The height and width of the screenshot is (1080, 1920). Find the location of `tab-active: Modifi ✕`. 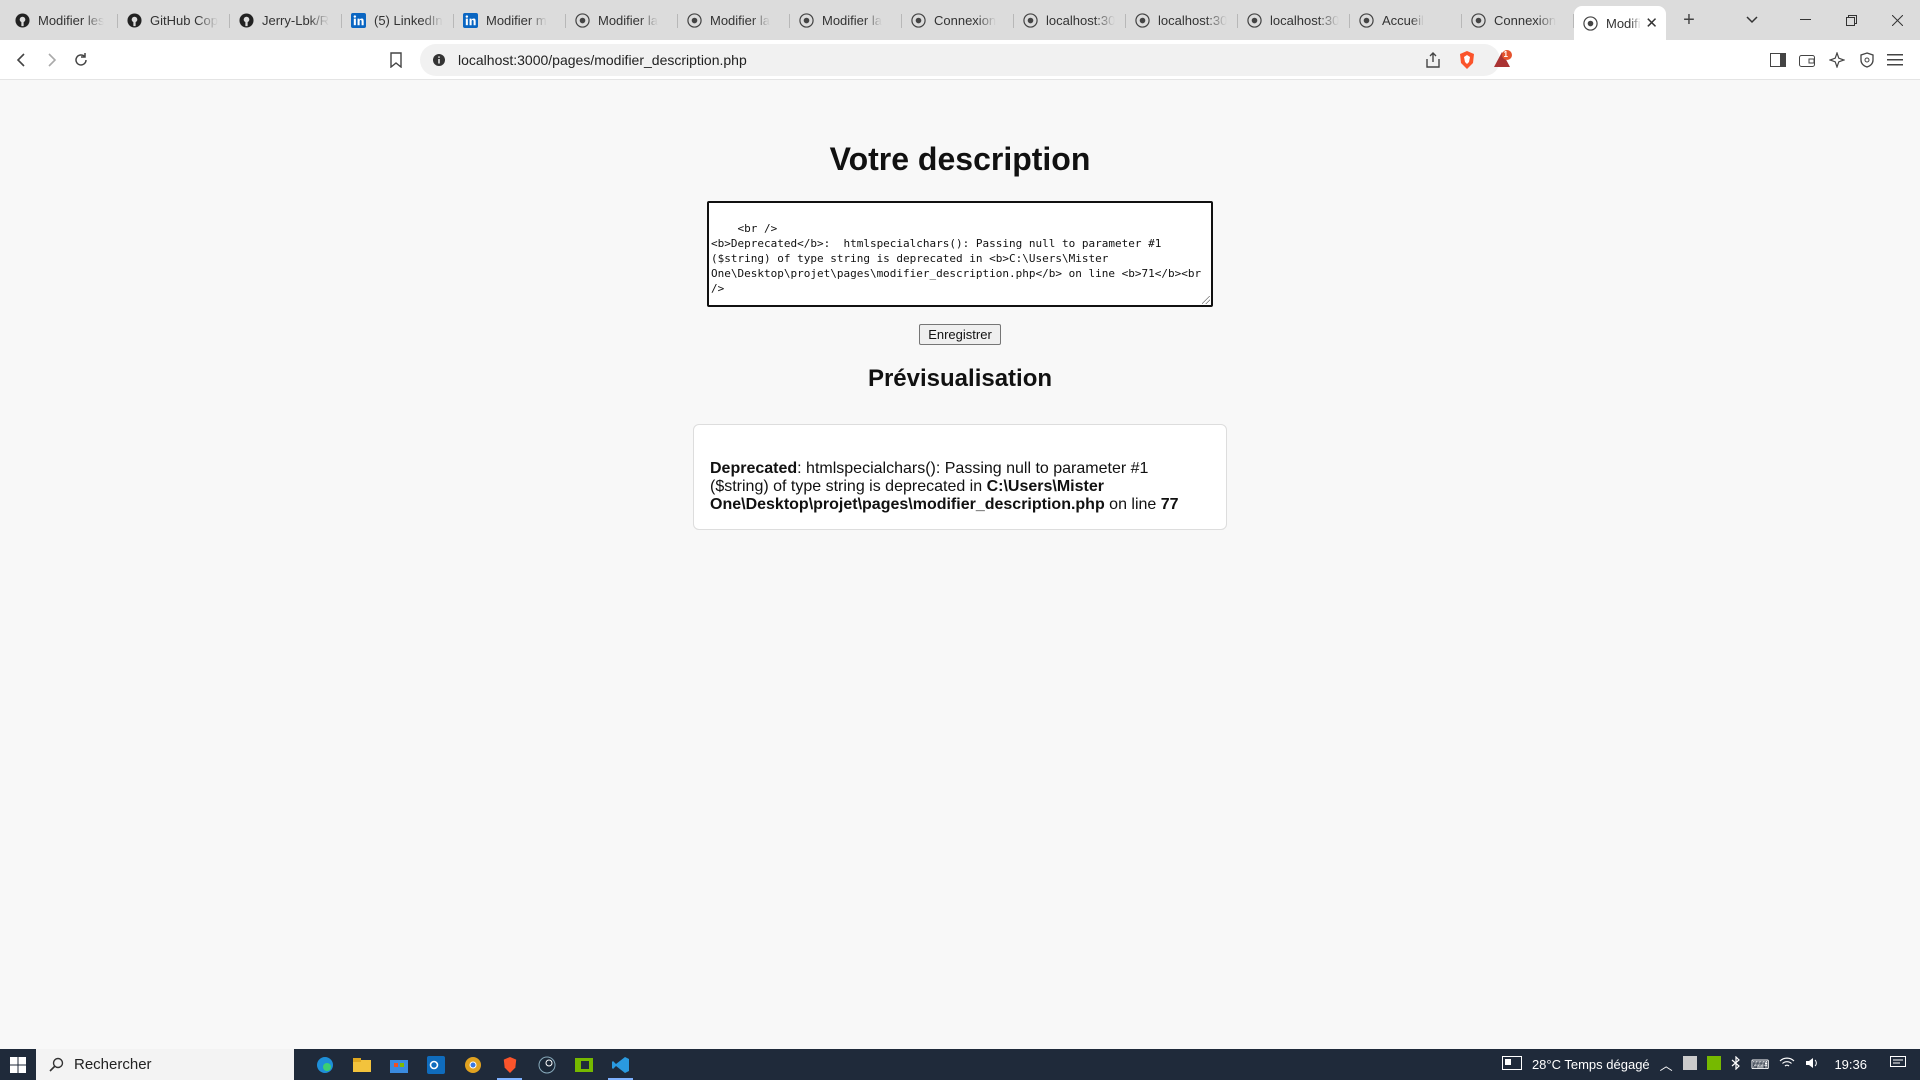

tab-active: Modifi ✕ is located at coordinates (1620, 23).